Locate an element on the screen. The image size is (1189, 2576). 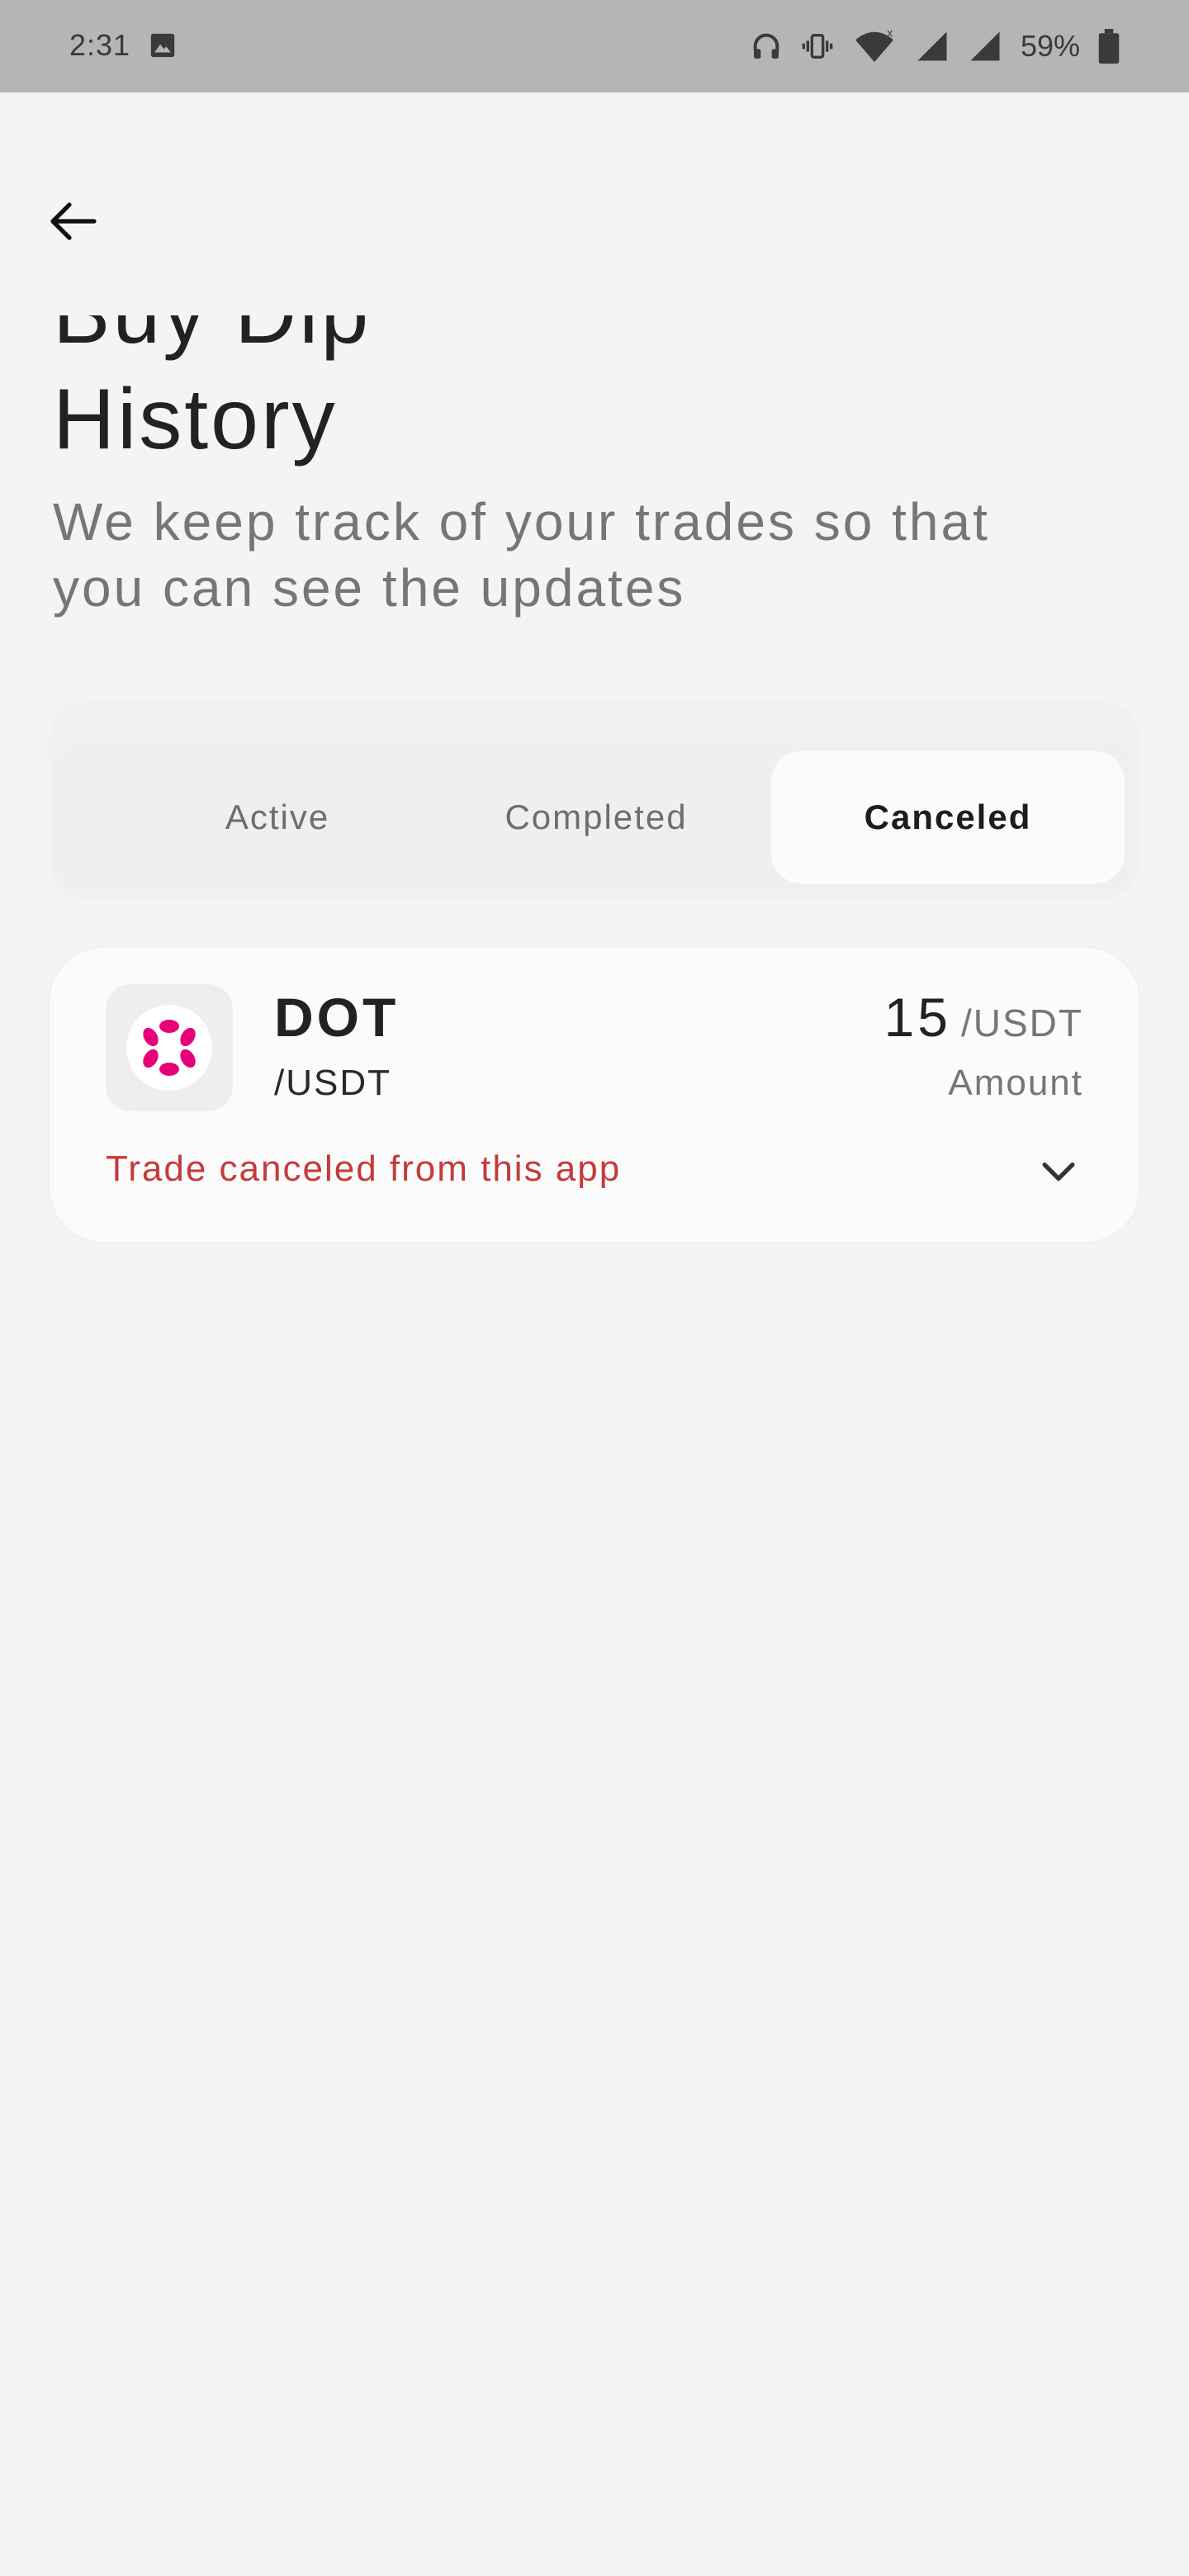
amount-value: 15 is located at coordinates (917, 1017).